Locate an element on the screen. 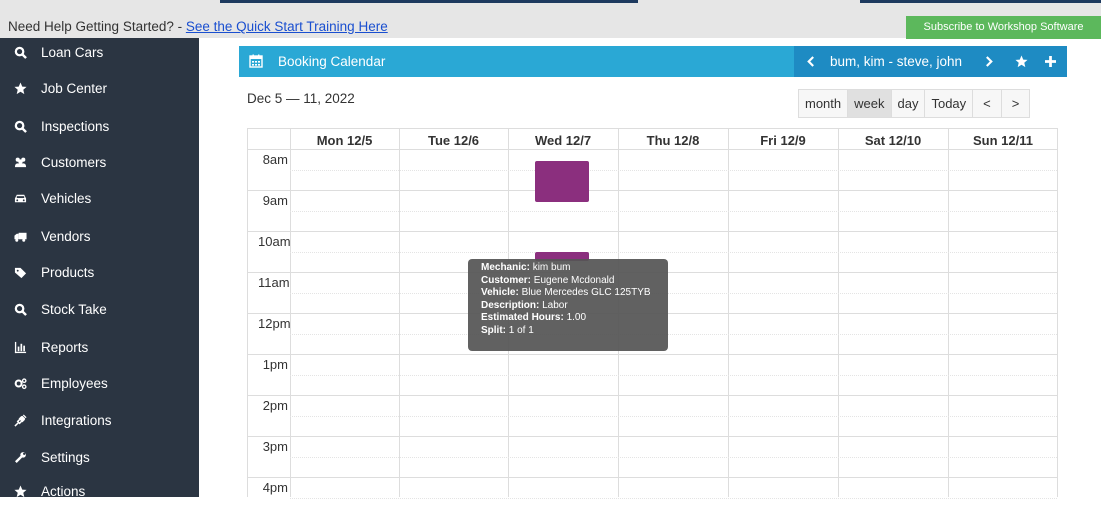 This screenshot has width=1101, height=506. view-switcher: month week day Today < > is located at coordinates (914, 103).